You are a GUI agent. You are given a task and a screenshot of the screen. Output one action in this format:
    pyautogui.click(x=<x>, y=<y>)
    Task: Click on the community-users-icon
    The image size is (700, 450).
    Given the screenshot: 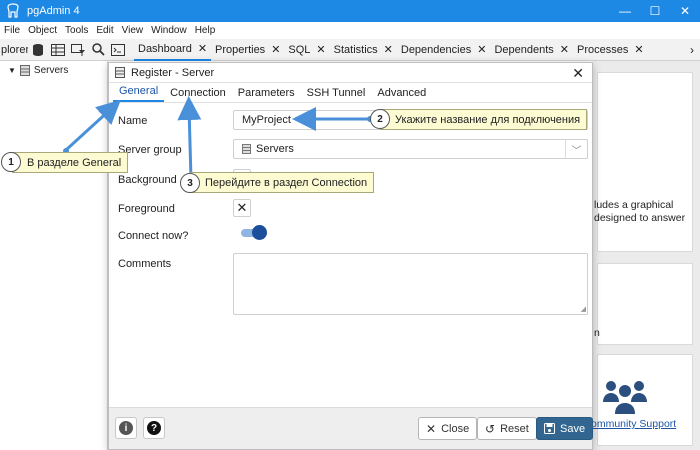 What is the action you would take?
    pyautogui.click(x=625, y=397)
    